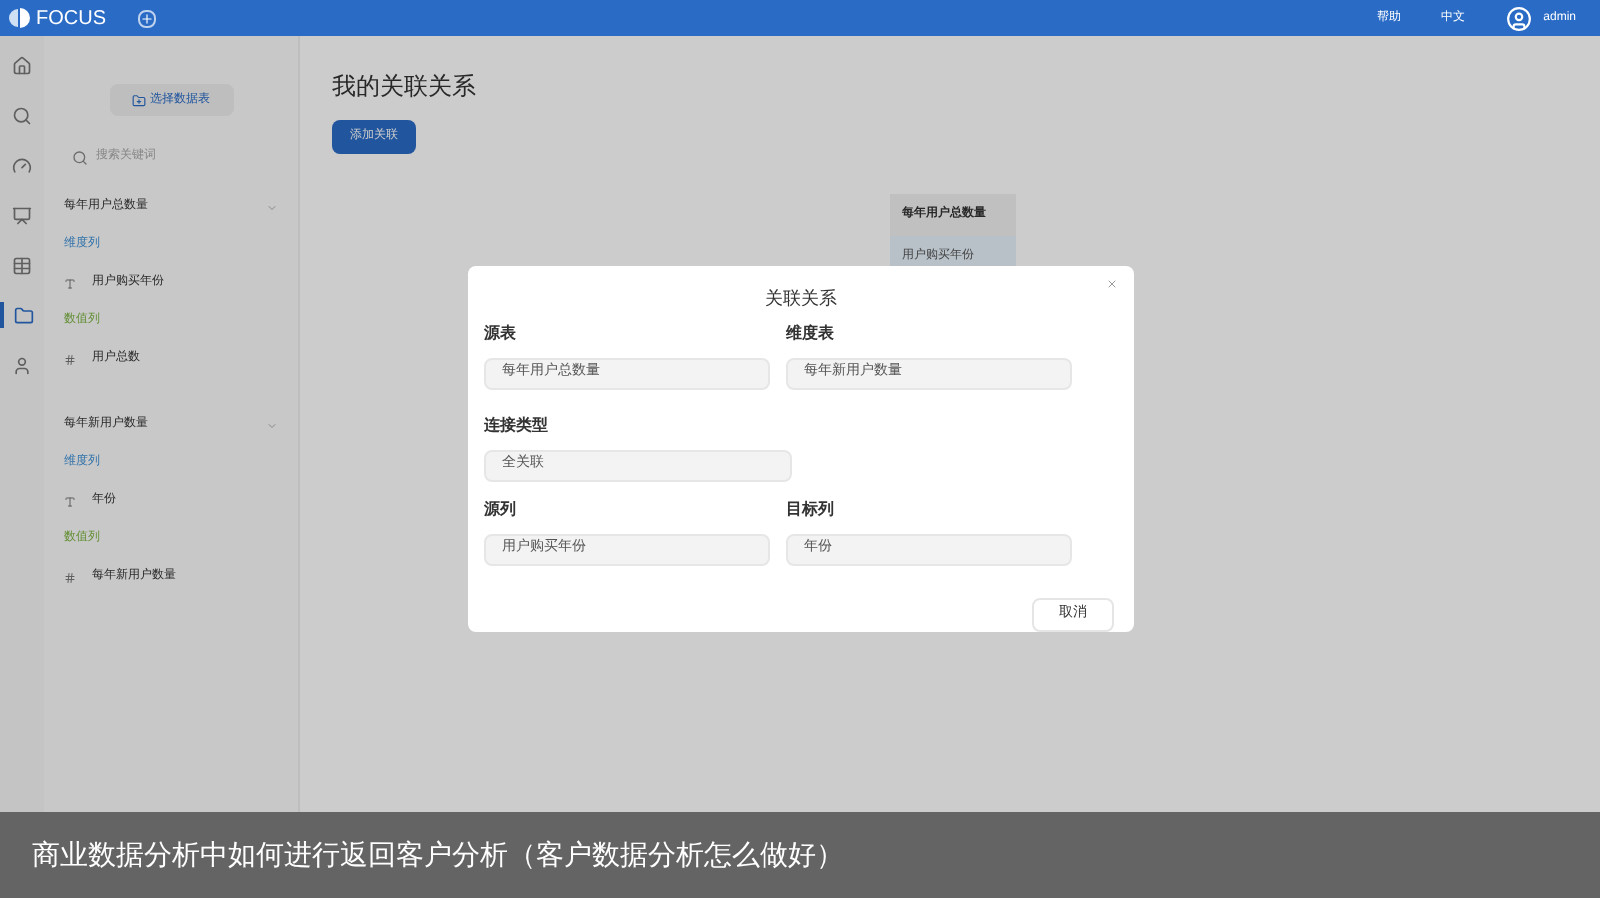 The height and width of the screenshot is (898, 1600). What do you see at coordinates (22, 365) in the screenshot?
I see `user-icon` at bounding box center [22, 365].